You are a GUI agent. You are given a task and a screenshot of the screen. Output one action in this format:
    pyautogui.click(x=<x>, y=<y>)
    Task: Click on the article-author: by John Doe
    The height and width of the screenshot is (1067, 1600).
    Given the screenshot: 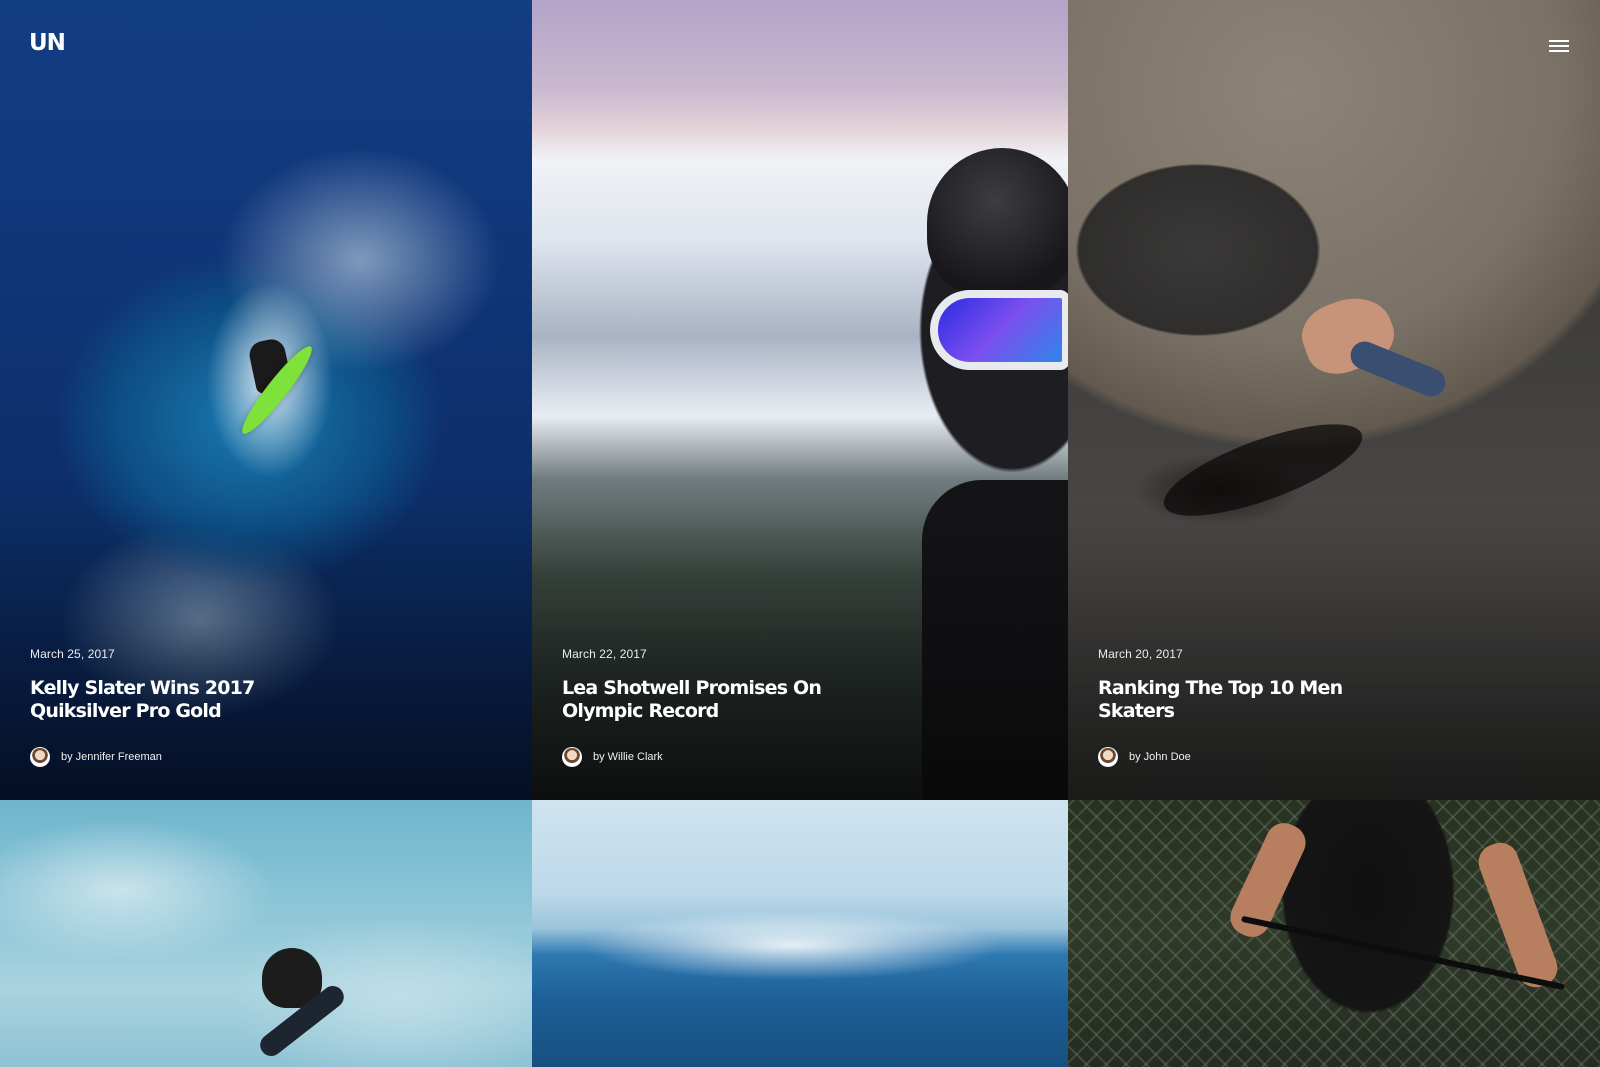 What is the action you would take?
    pyautogui.click(x=1258, y=757)
    